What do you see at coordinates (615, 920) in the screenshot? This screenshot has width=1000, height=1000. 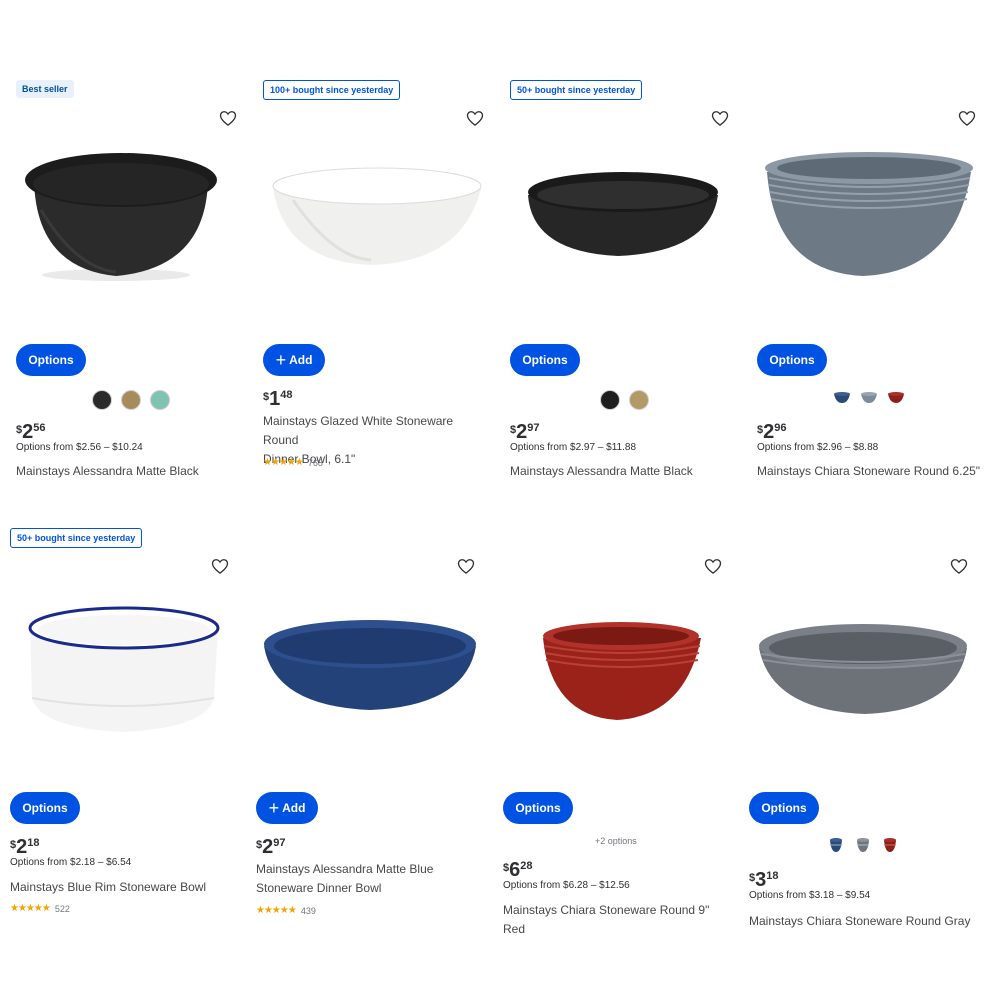 I see `product-title: Mainstays Chiara Stoneware Round 9" Red` at bounding box center [615, 920].